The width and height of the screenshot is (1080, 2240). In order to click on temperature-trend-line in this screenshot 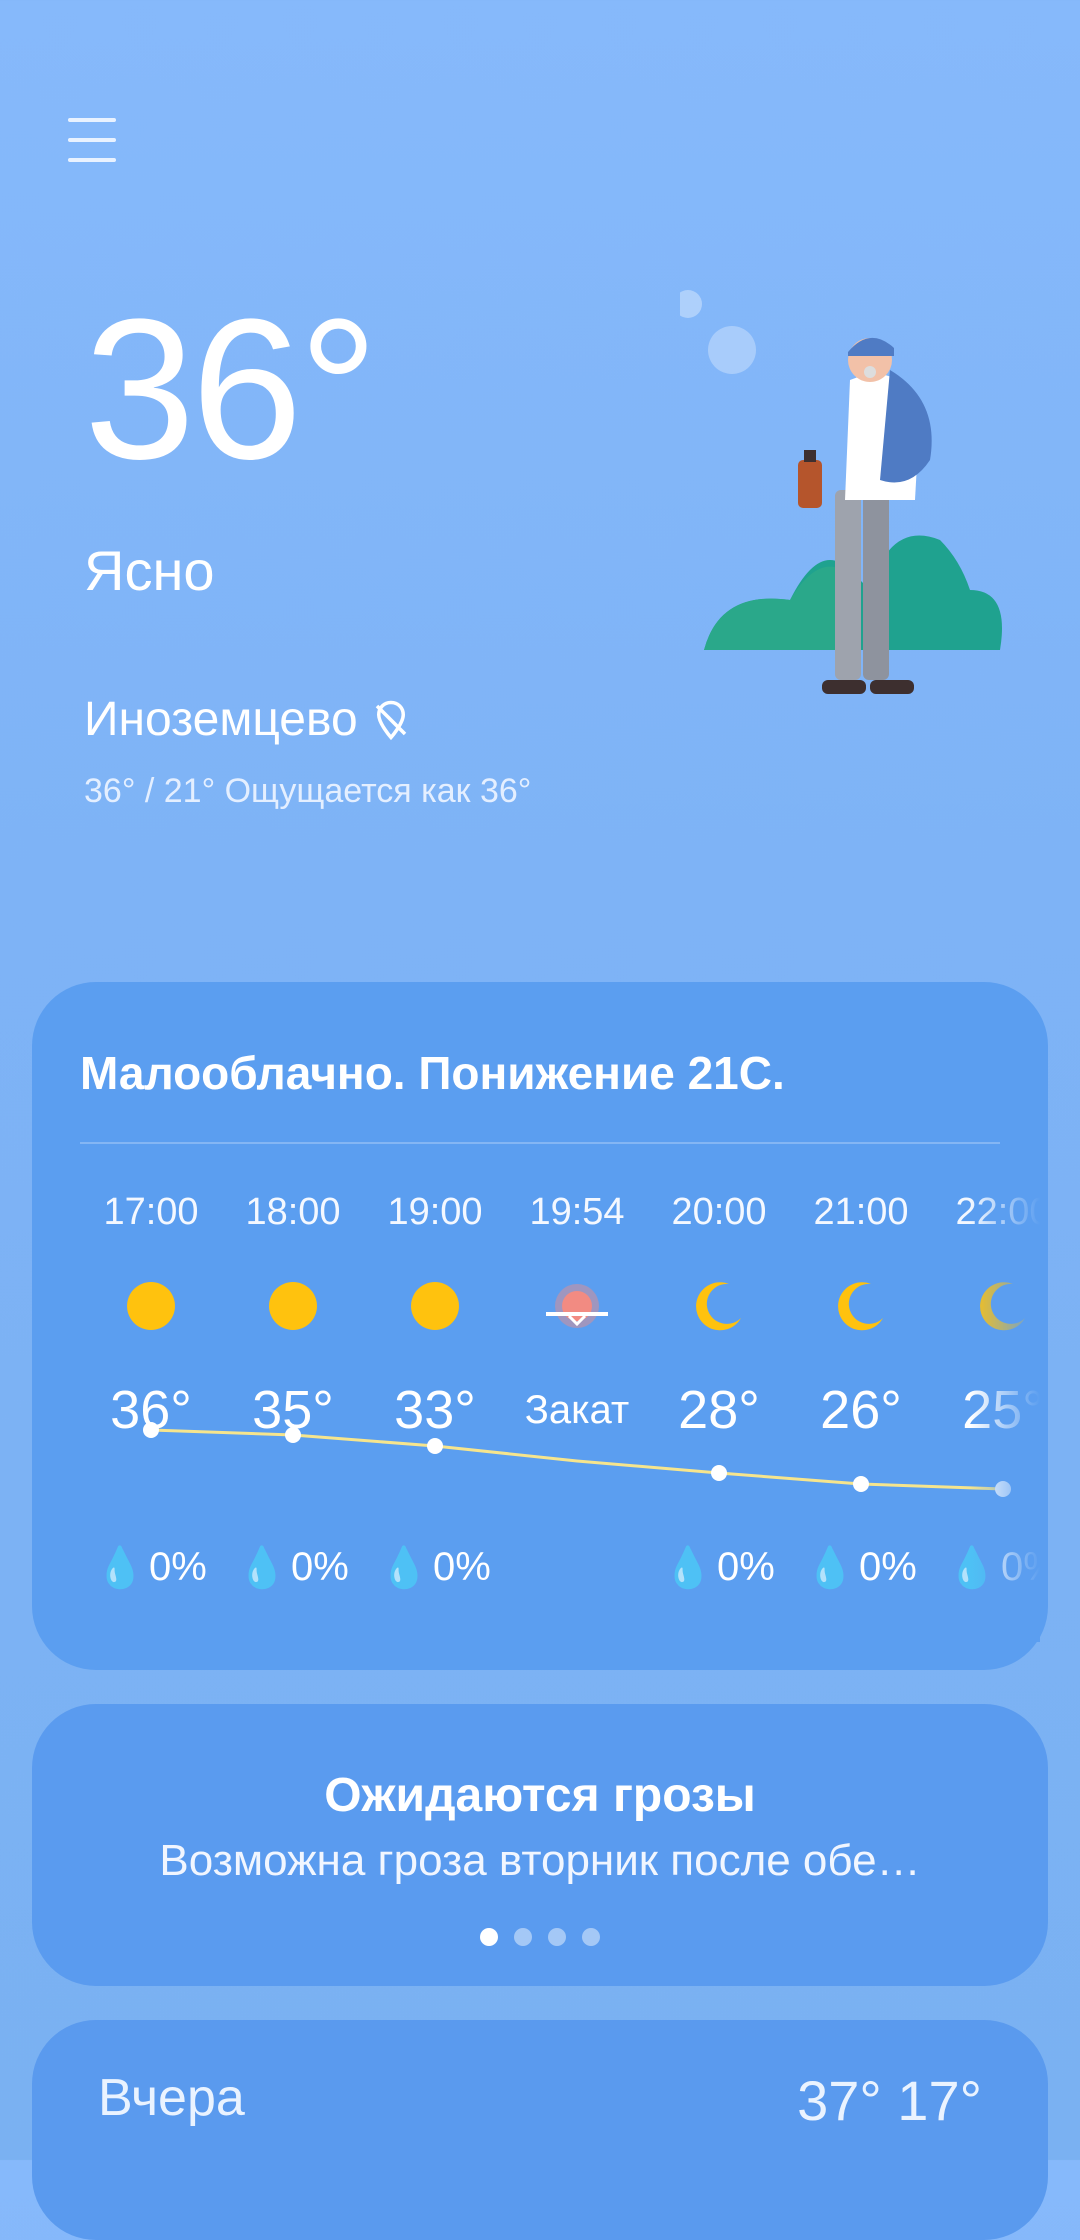, I will do `click(577, 1459)`.